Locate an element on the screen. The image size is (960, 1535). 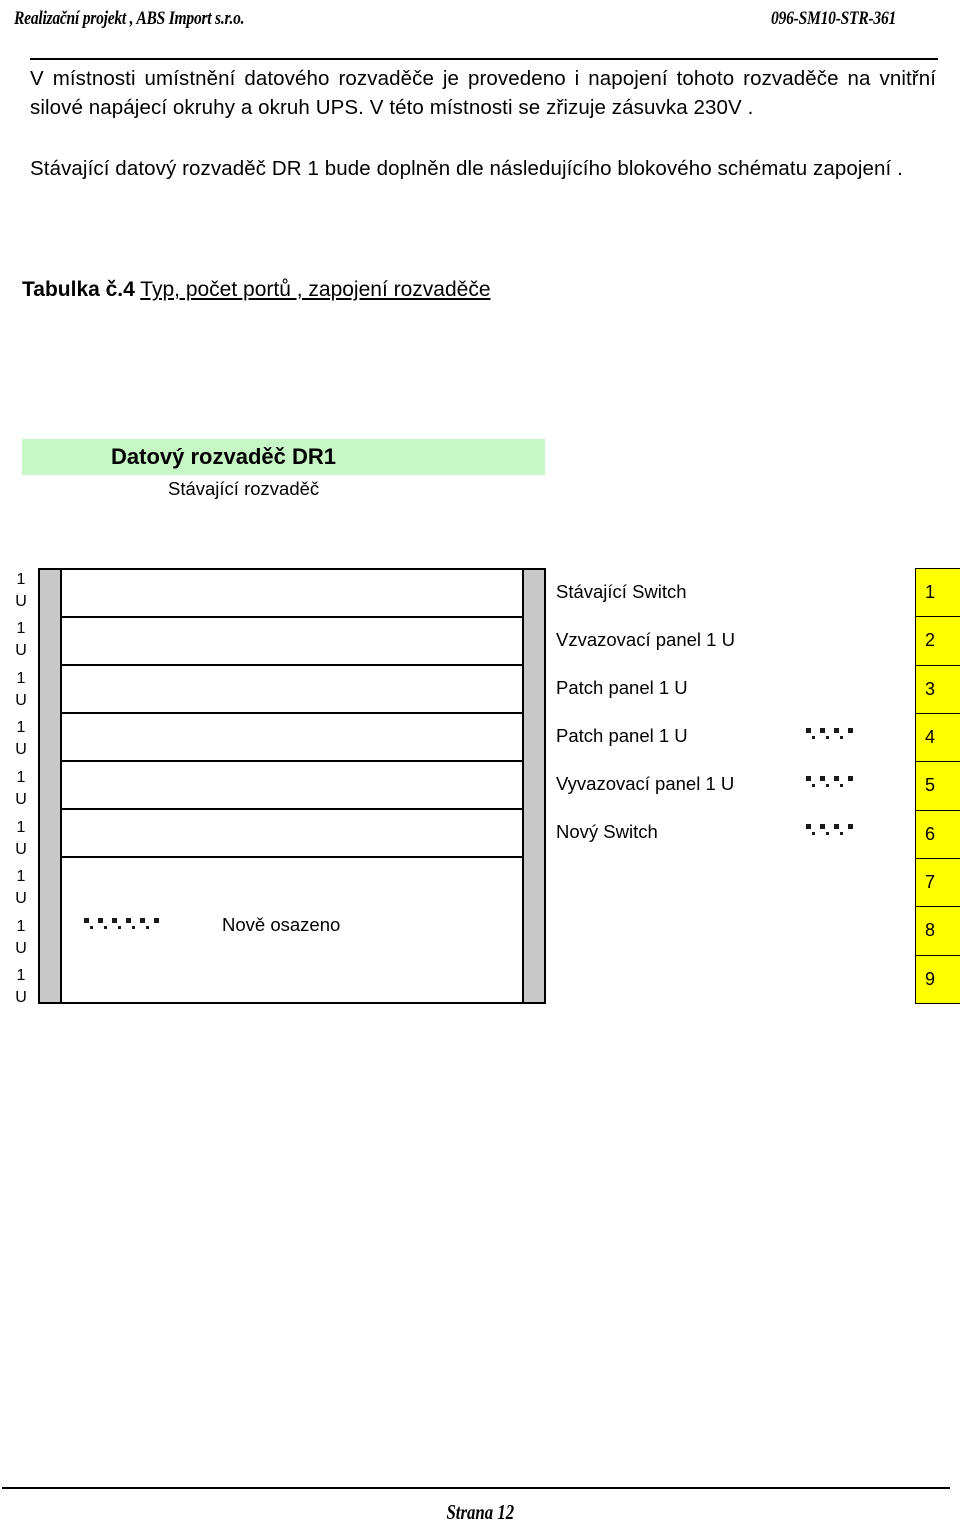
footer-page-number: Strana 12 is located at coordinates (480, 1512).